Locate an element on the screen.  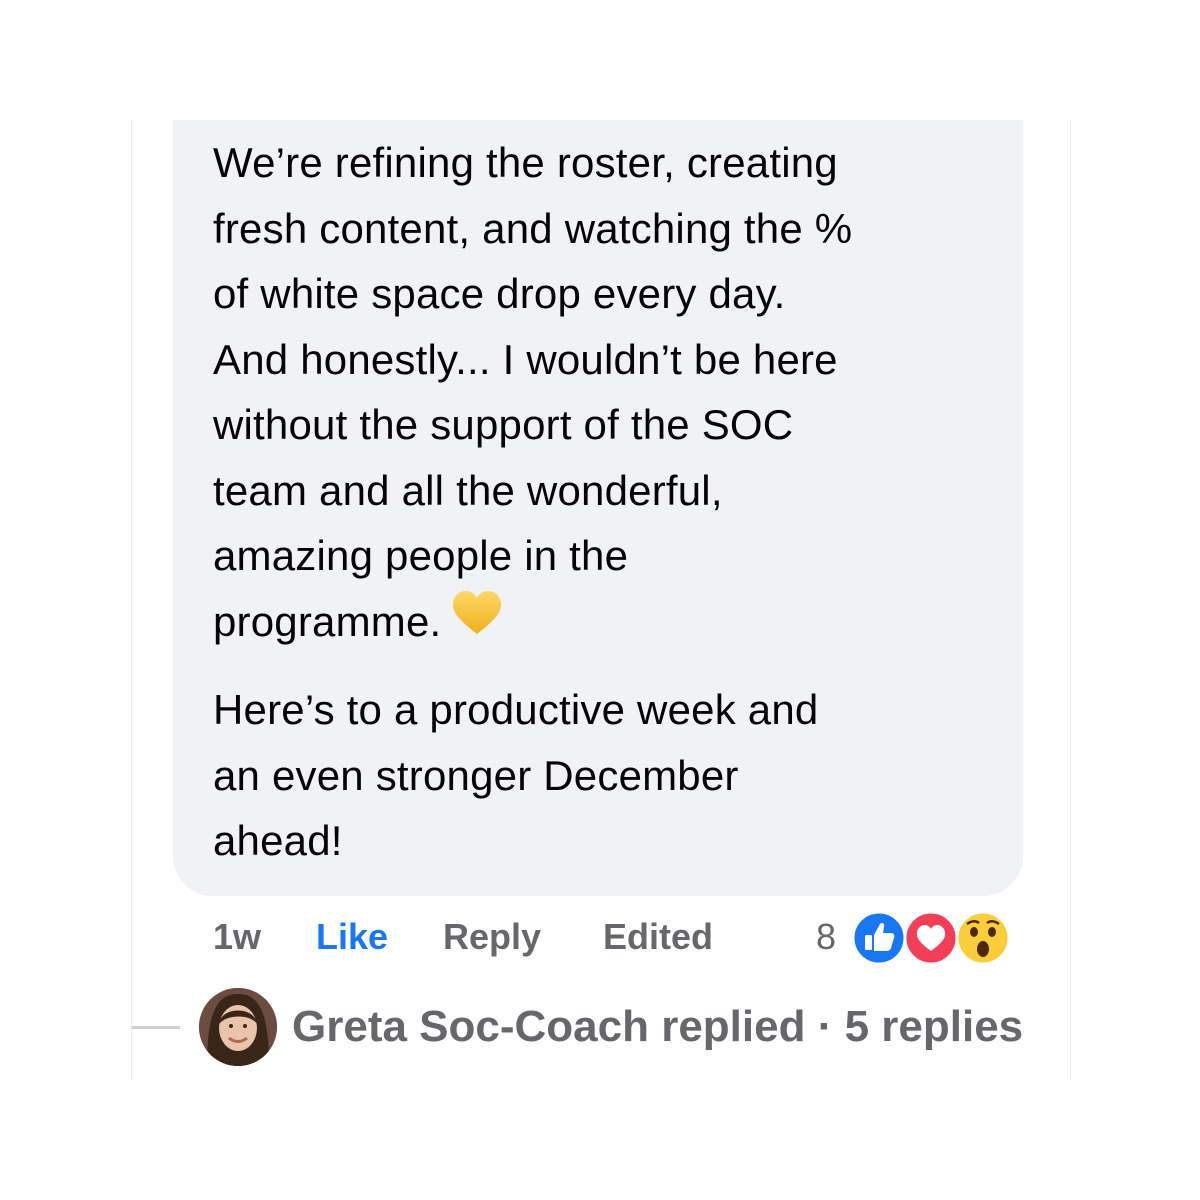
comment-line: fresh content, and watching the % is located at coordinates (533, 228).